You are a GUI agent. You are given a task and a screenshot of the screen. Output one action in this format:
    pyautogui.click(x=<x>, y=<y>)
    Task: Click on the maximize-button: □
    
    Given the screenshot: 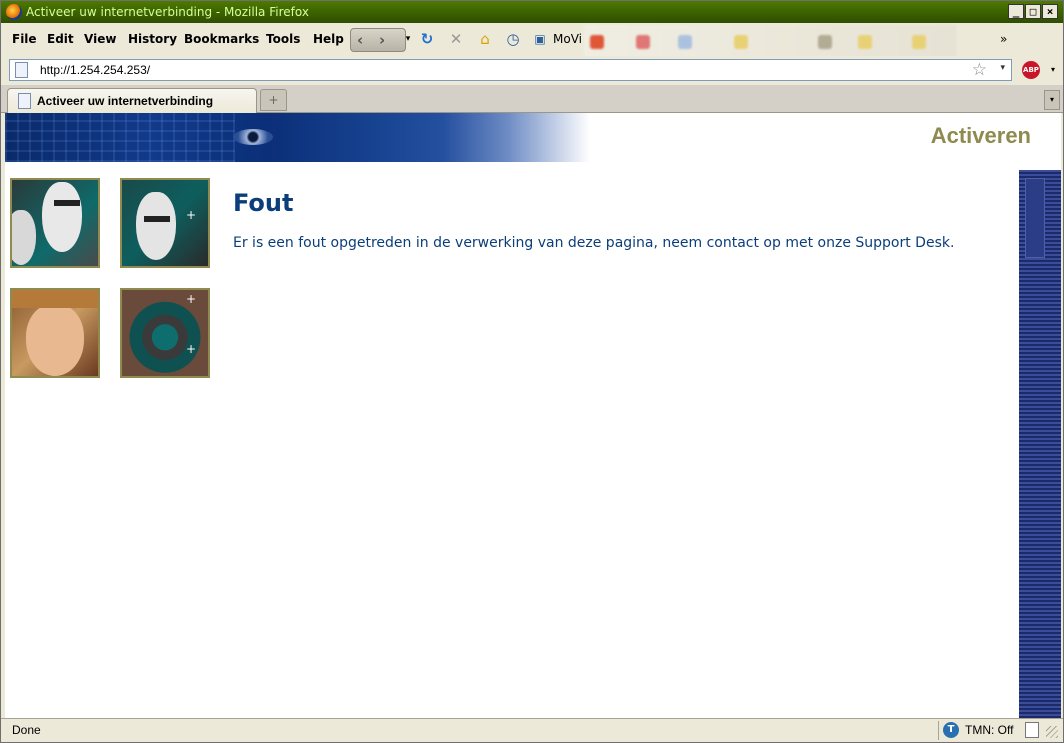 What is the action you would take?
    pyautogui.click(x=1033, y=11)
    